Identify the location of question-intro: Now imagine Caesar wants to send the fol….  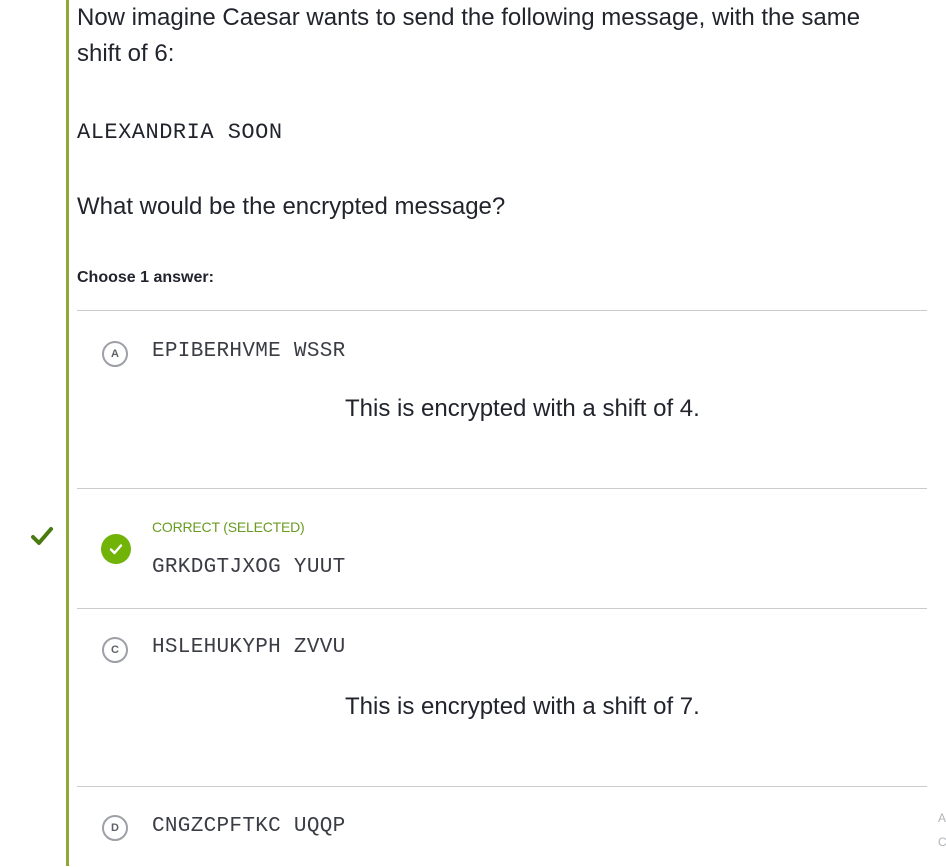
(469, 35).